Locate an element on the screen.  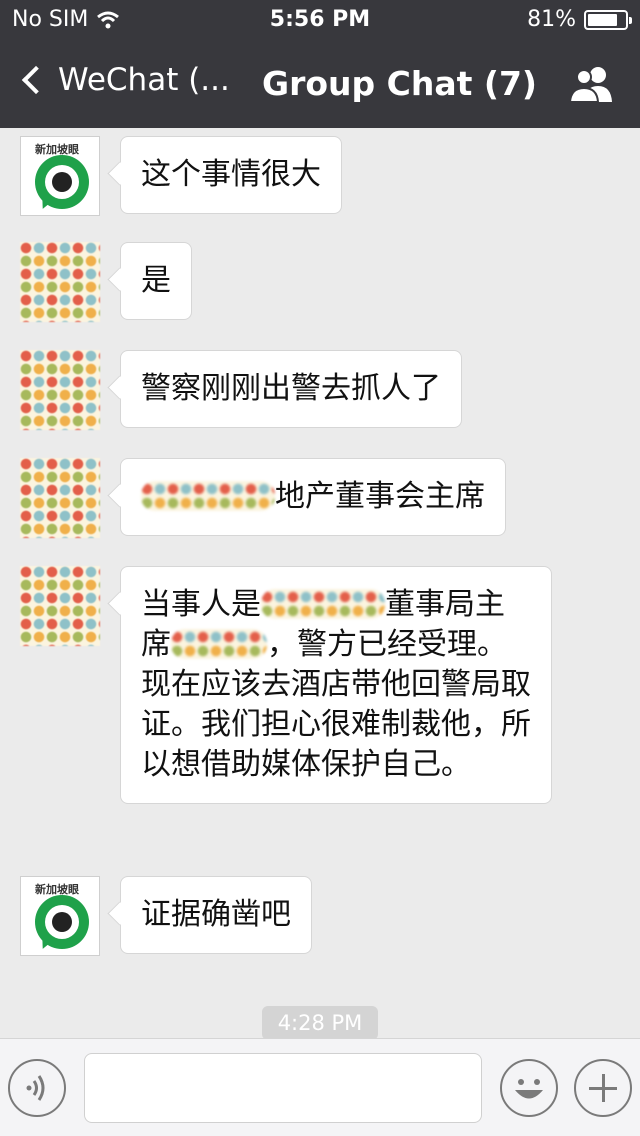
message-row: 新加坡眼 证据确凿吧 is located at coordinates (166, 916).